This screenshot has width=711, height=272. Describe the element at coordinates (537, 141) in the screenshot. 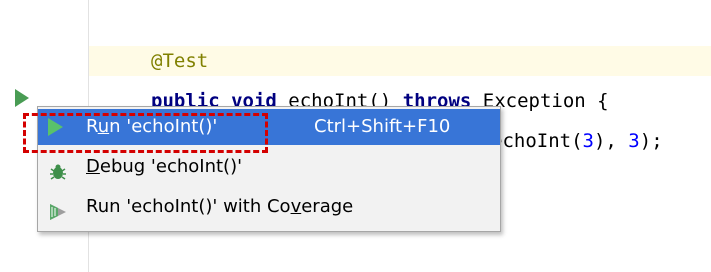

I see `assert-call: echoInt(` at that location.